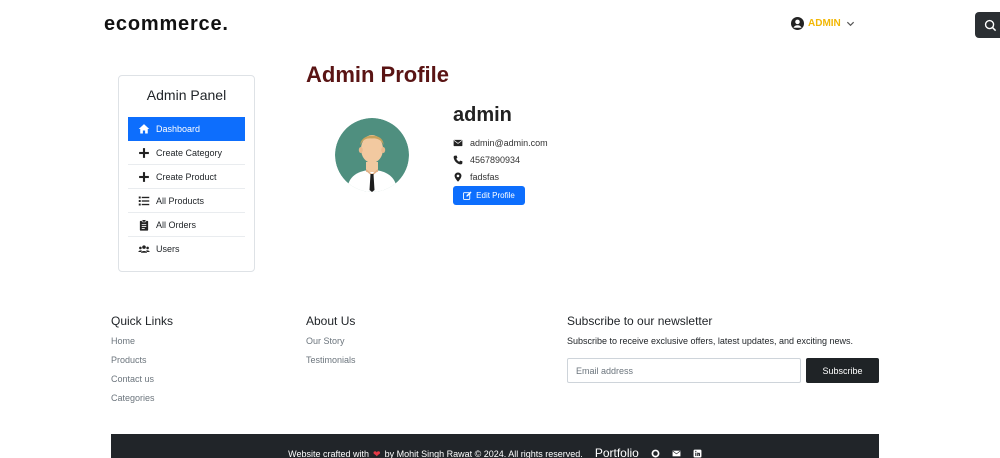  I want to click on profile-email: admin@admin.com, so click(509, 143).